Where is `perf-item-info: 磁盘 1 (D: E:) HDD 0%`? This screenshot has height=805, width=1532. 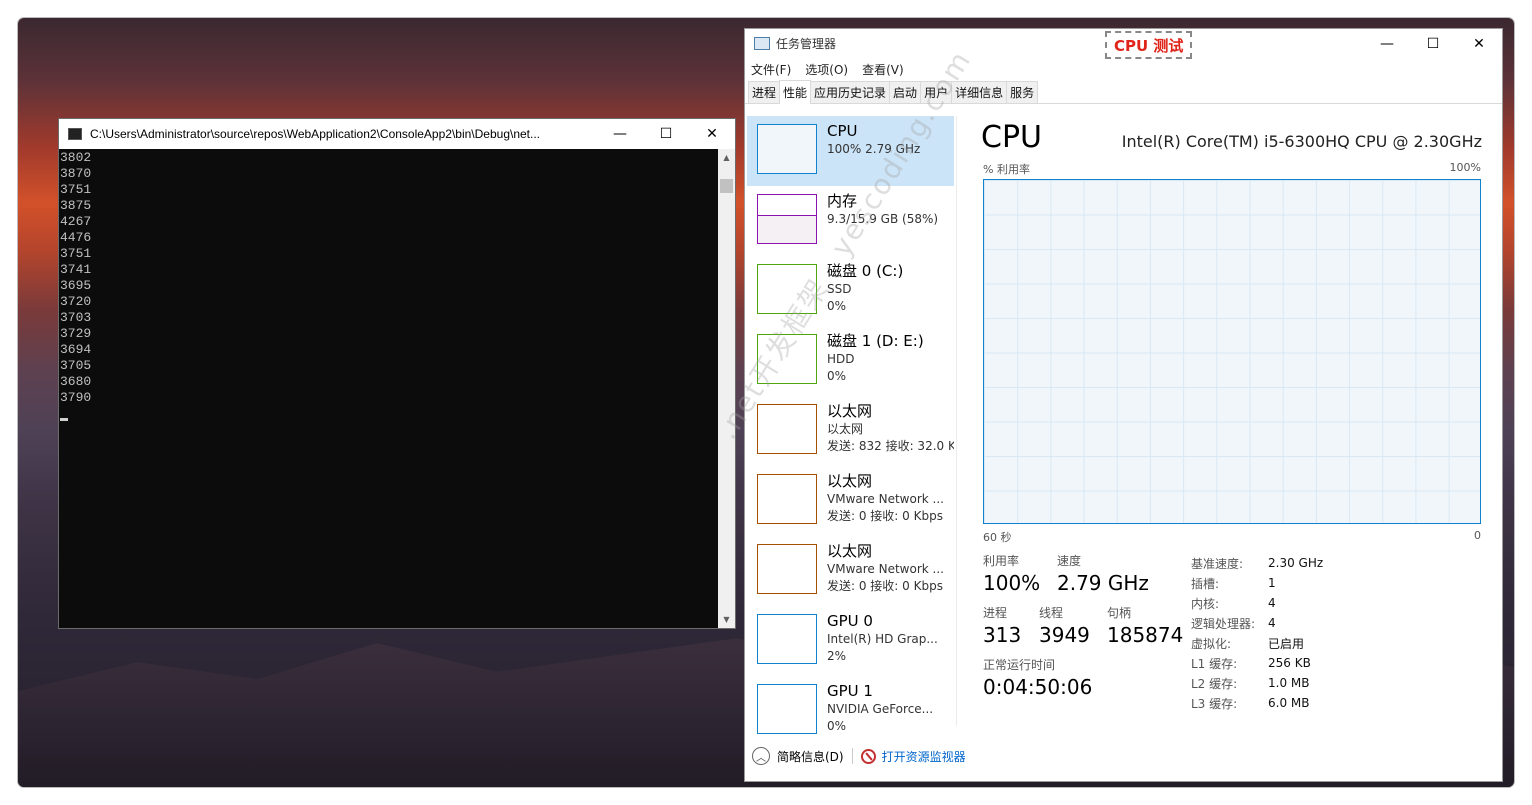
perf-item-info: 磁盘 1 (D: E:) HDD 0% is located at coordinates (890, 364).